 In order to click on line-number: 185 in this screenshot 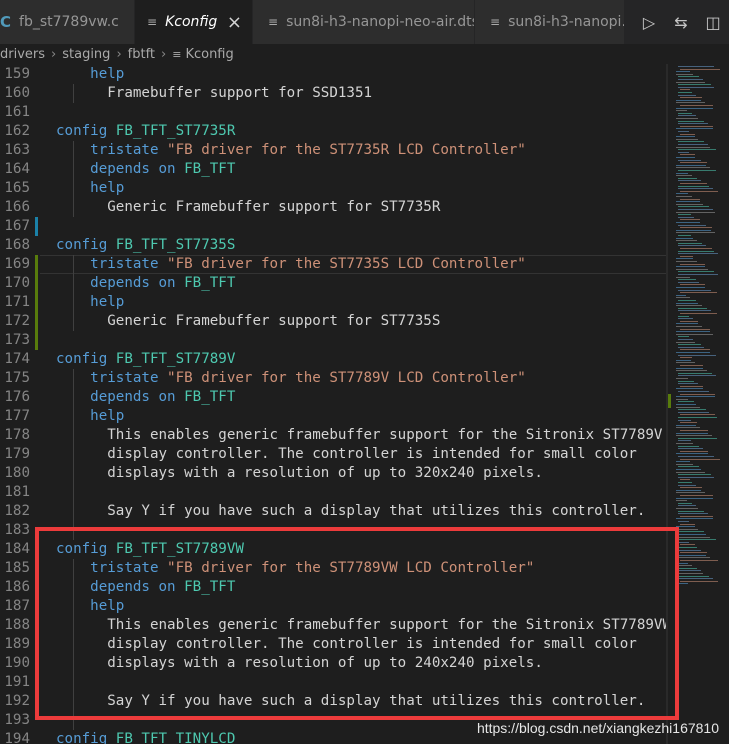, I will do `click(17, 568)`.